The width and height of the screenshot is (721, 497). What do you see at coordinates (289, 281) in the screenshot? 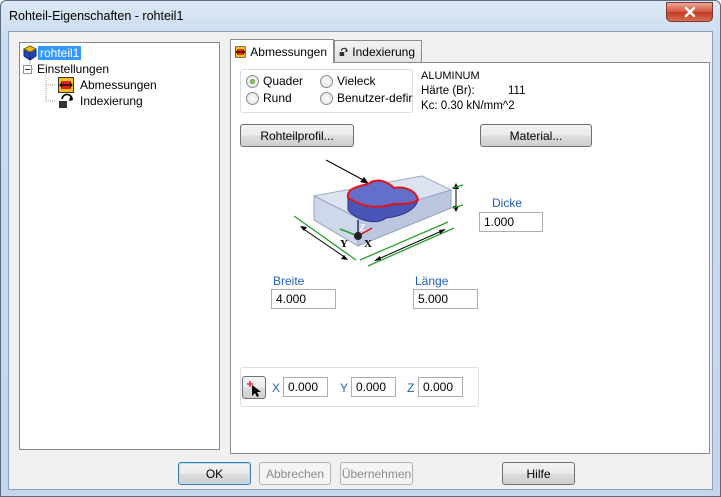
I see `breite-label: Breite` at bounding box center [289, 281].